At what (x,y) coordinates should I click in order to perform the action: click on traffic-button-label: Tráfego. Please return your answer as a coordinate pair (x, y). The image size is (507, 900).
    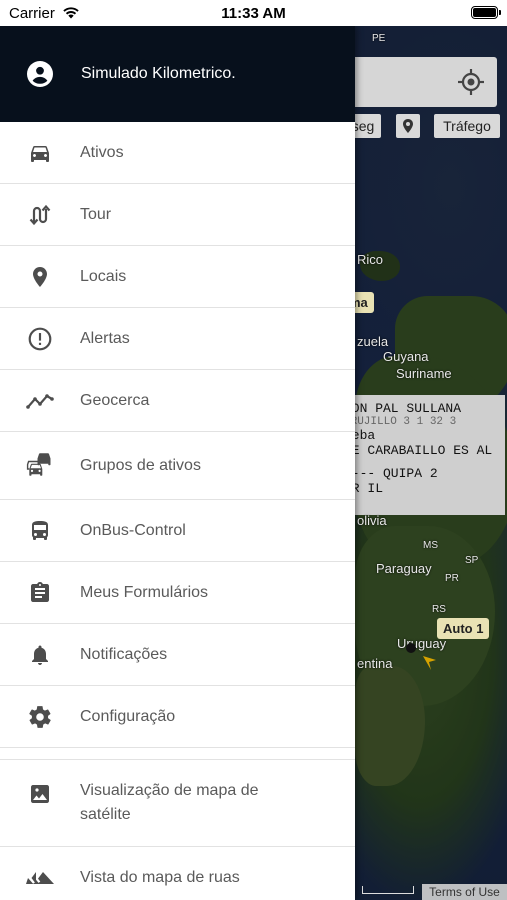
    Looking at the image, I should click on (467, 126).